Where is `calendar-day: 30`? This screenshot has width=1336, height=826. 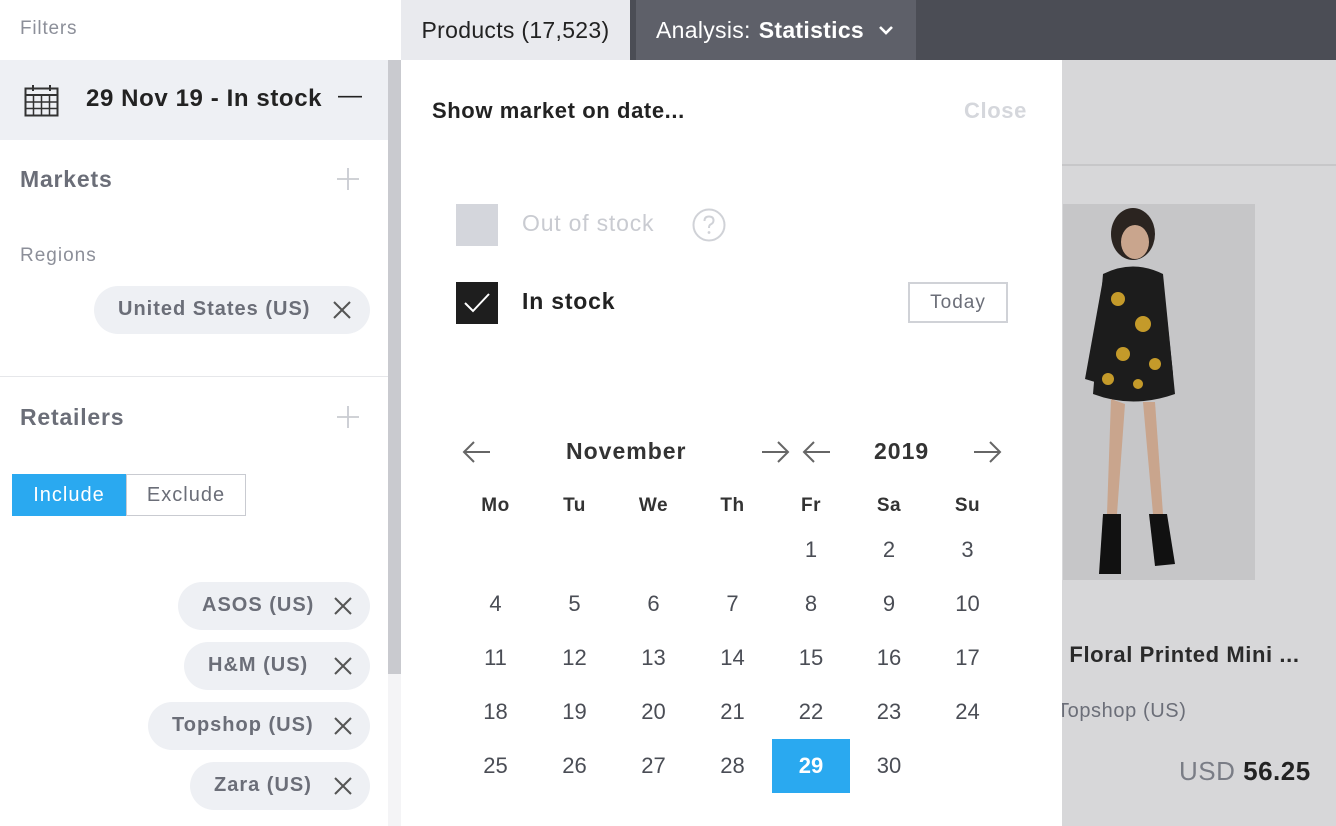
calendar-day: 30 is located at coordinates (889, 766).